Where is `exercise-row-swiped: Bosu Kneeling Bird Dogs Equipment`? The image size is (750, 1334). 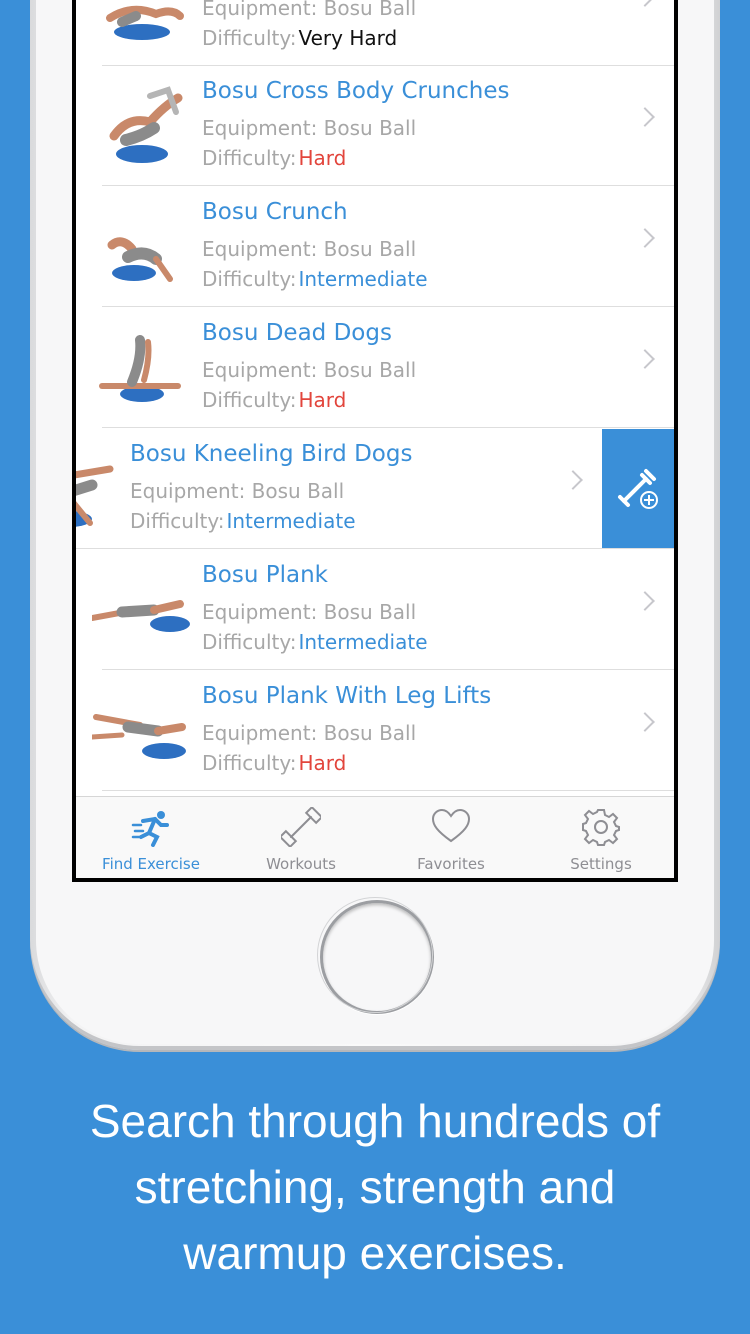 exercise-row-swiped: Bosu Kneeling Bird Dogs Equipment is located at coordinates (375, 489).